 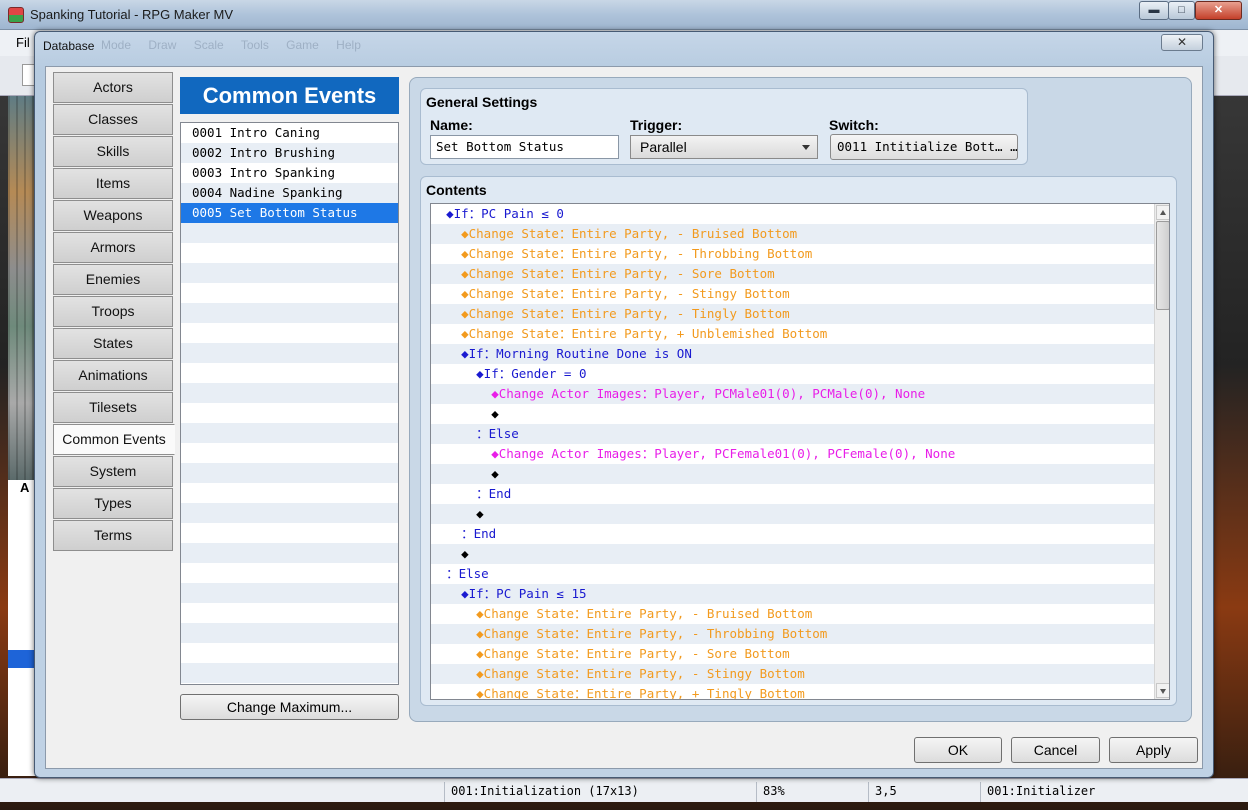 What do you see at coordinates (289, 153) in the screenshot?
I see `common-event-row: 0002 Intro Brushing` at bounding box center [289, 153].